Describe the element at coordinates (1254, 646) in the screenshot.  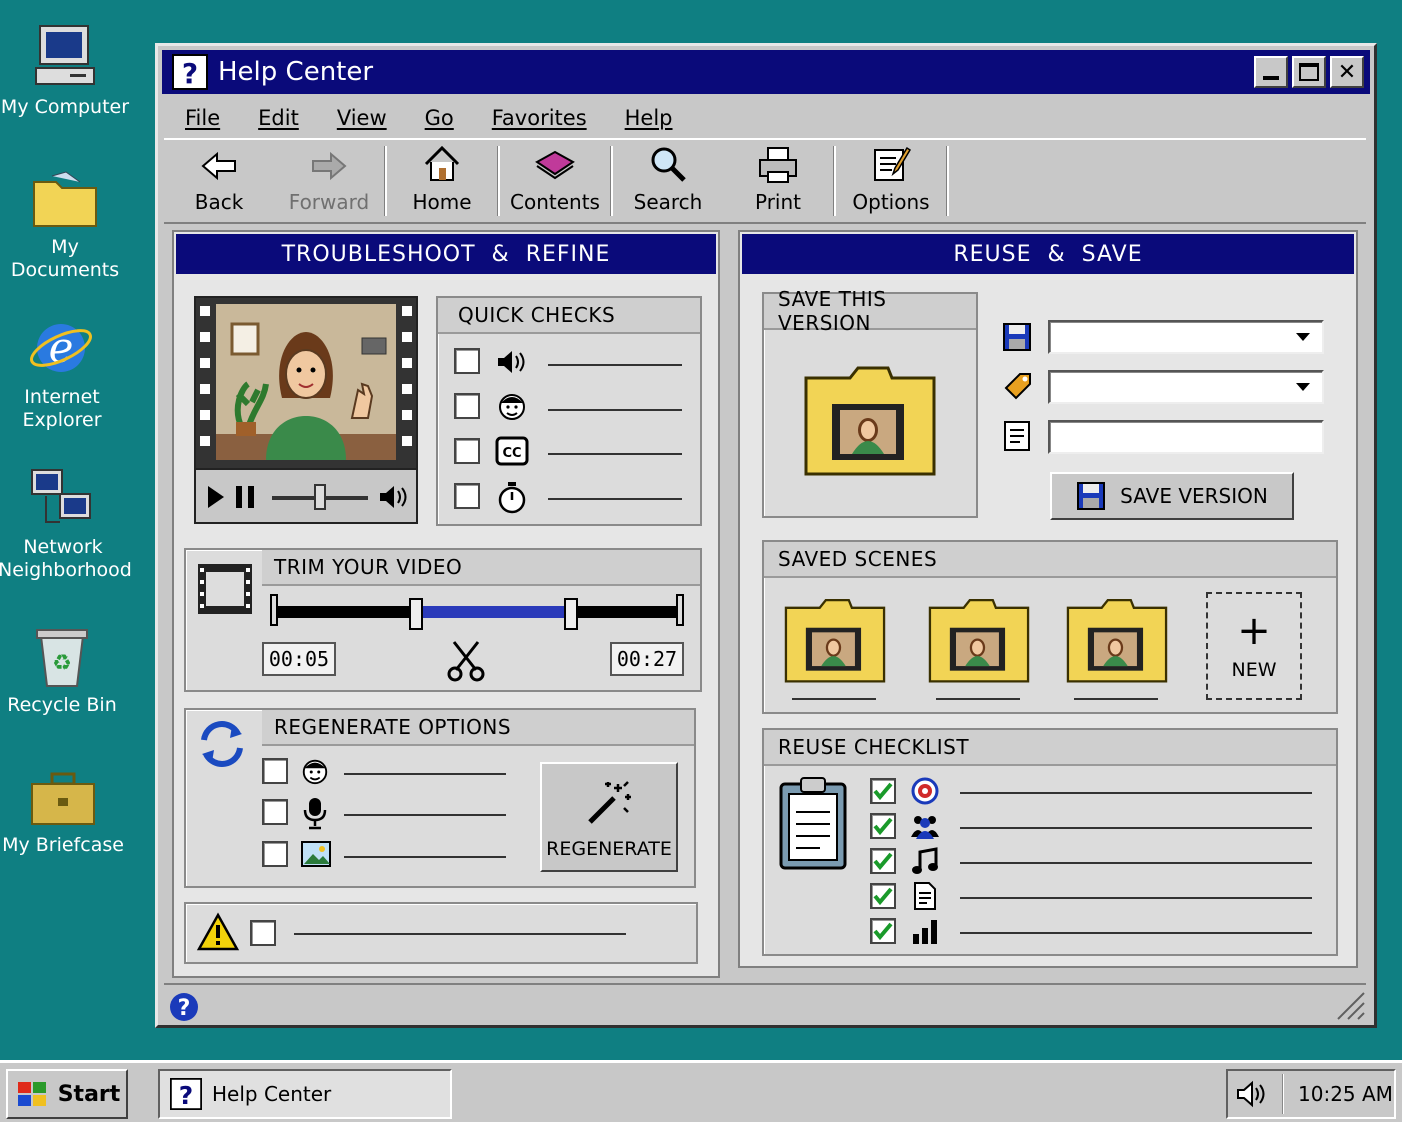
I see `new-scene-button: + NEW` at that location.